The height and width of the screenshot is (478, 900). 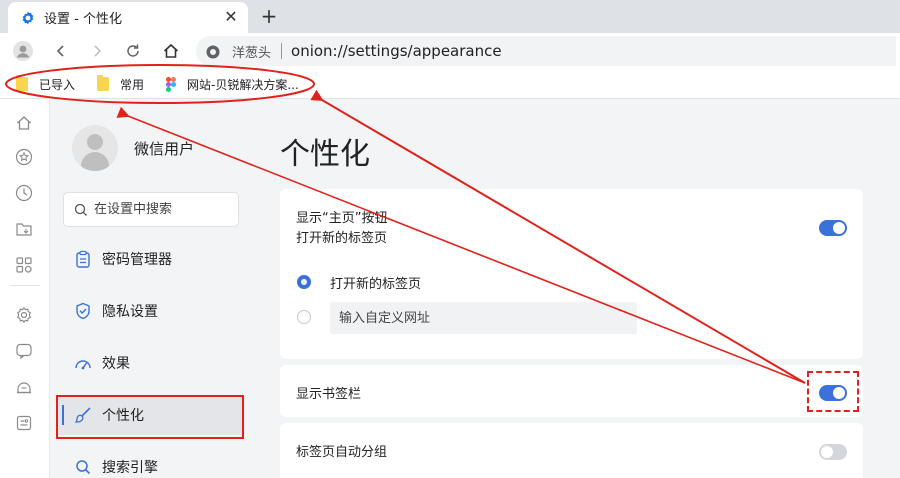 What do you see at coordinates (252, 53) in the screenshot?
I see `site-name: 洋葱头` at bounding box center [252, 53].